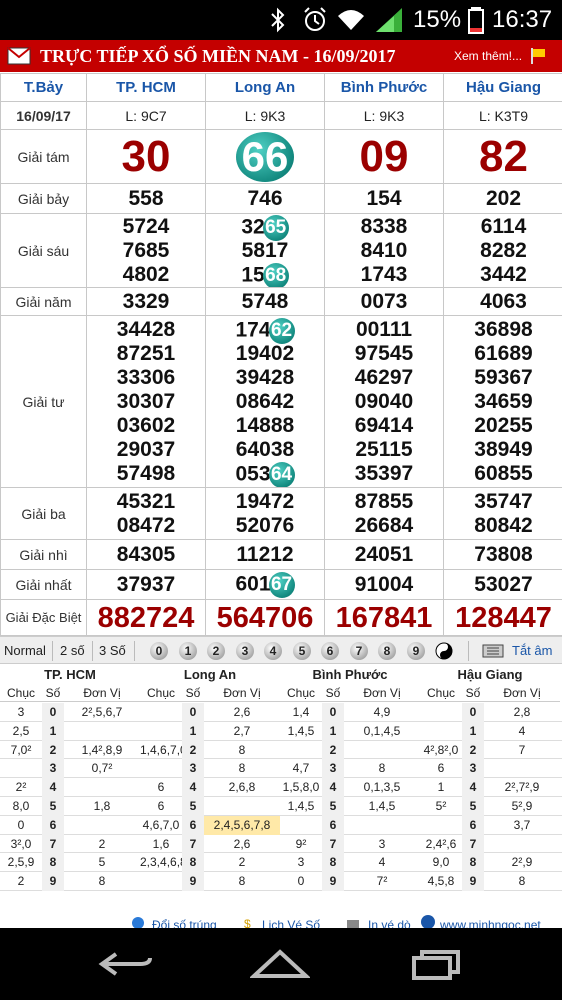 The height and width of the screenshot is (1000, 562). Describe the element at coordinates (102, 749) in the screenshot. I see `loto-value: 1,4²,8,9` at that location.